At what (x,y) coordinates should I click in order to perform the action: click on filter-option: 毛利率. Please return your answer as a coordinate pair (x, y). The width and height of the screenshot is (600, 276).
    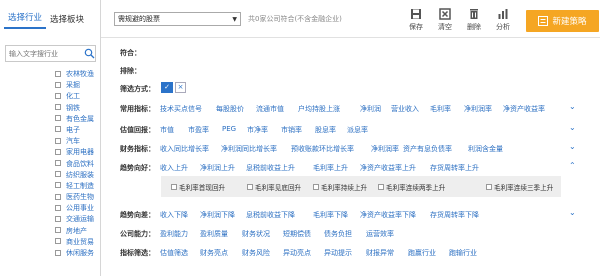
    Looking at the image, I should click on (440, 109).